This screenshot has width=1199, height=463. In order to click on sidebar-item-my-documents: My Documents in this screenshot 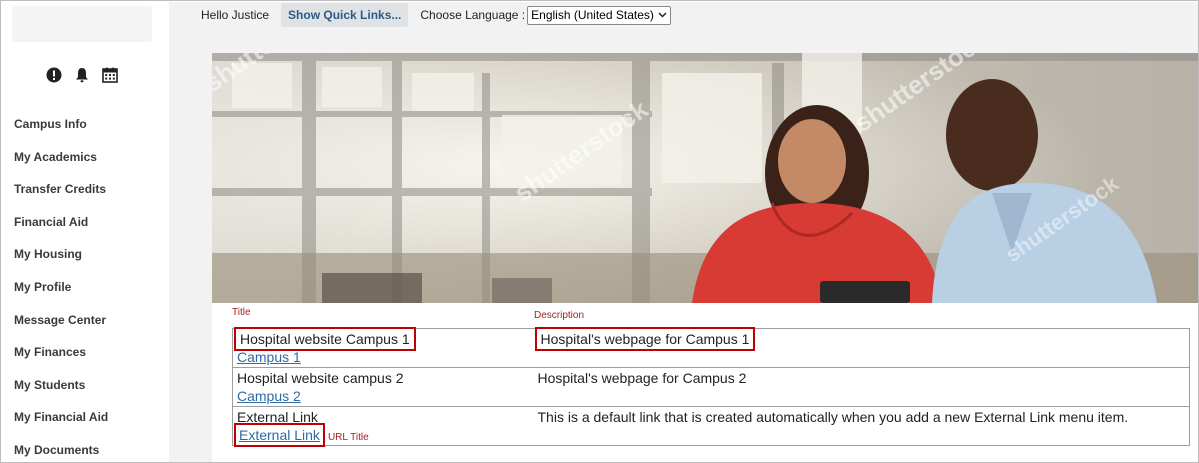, I will do `click(61, 452)`.